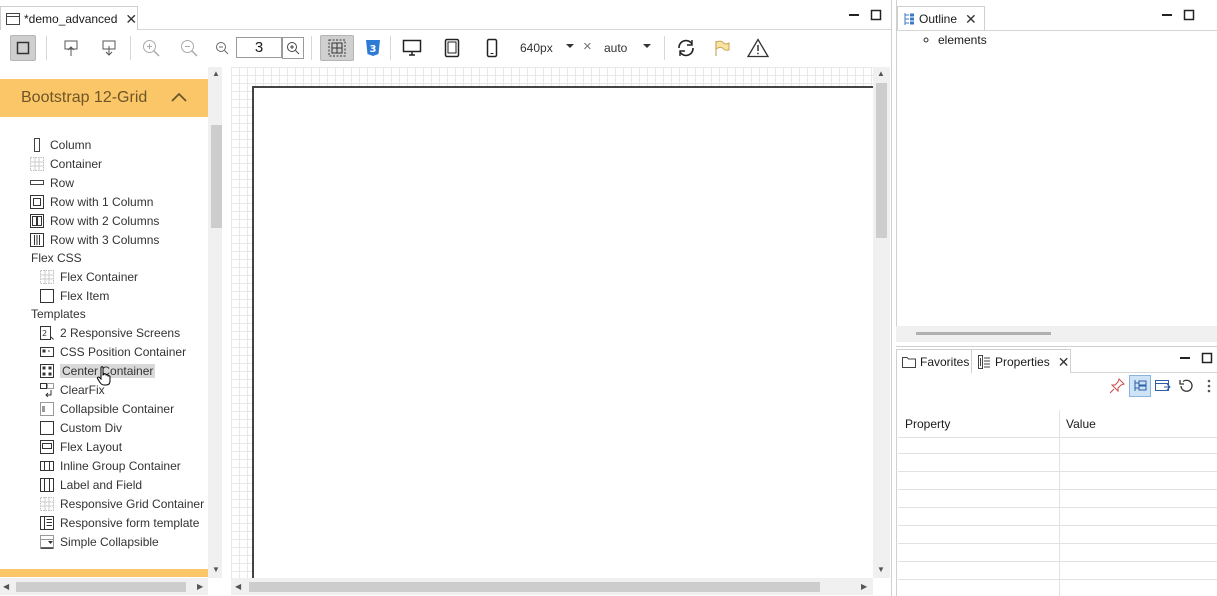 Image resolution: width=1217 pixels, height=596 pixels. I want to click on row-icon, so click(37, 183).